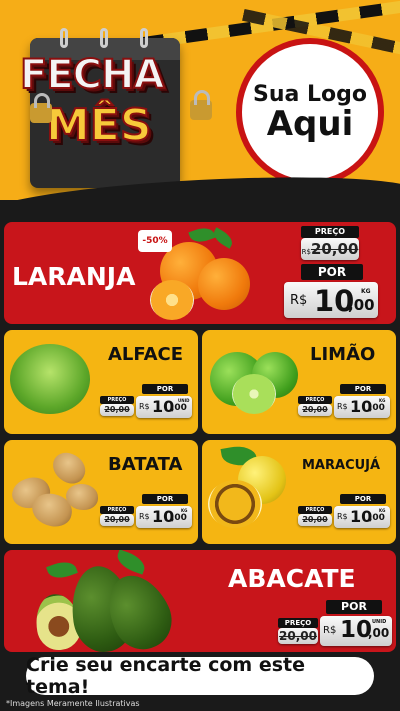 Image resolution: width=400 pixels, height=711 pixels. I want to click on logo-placeholder: Sua Logo Aqui, so click(310, 112).